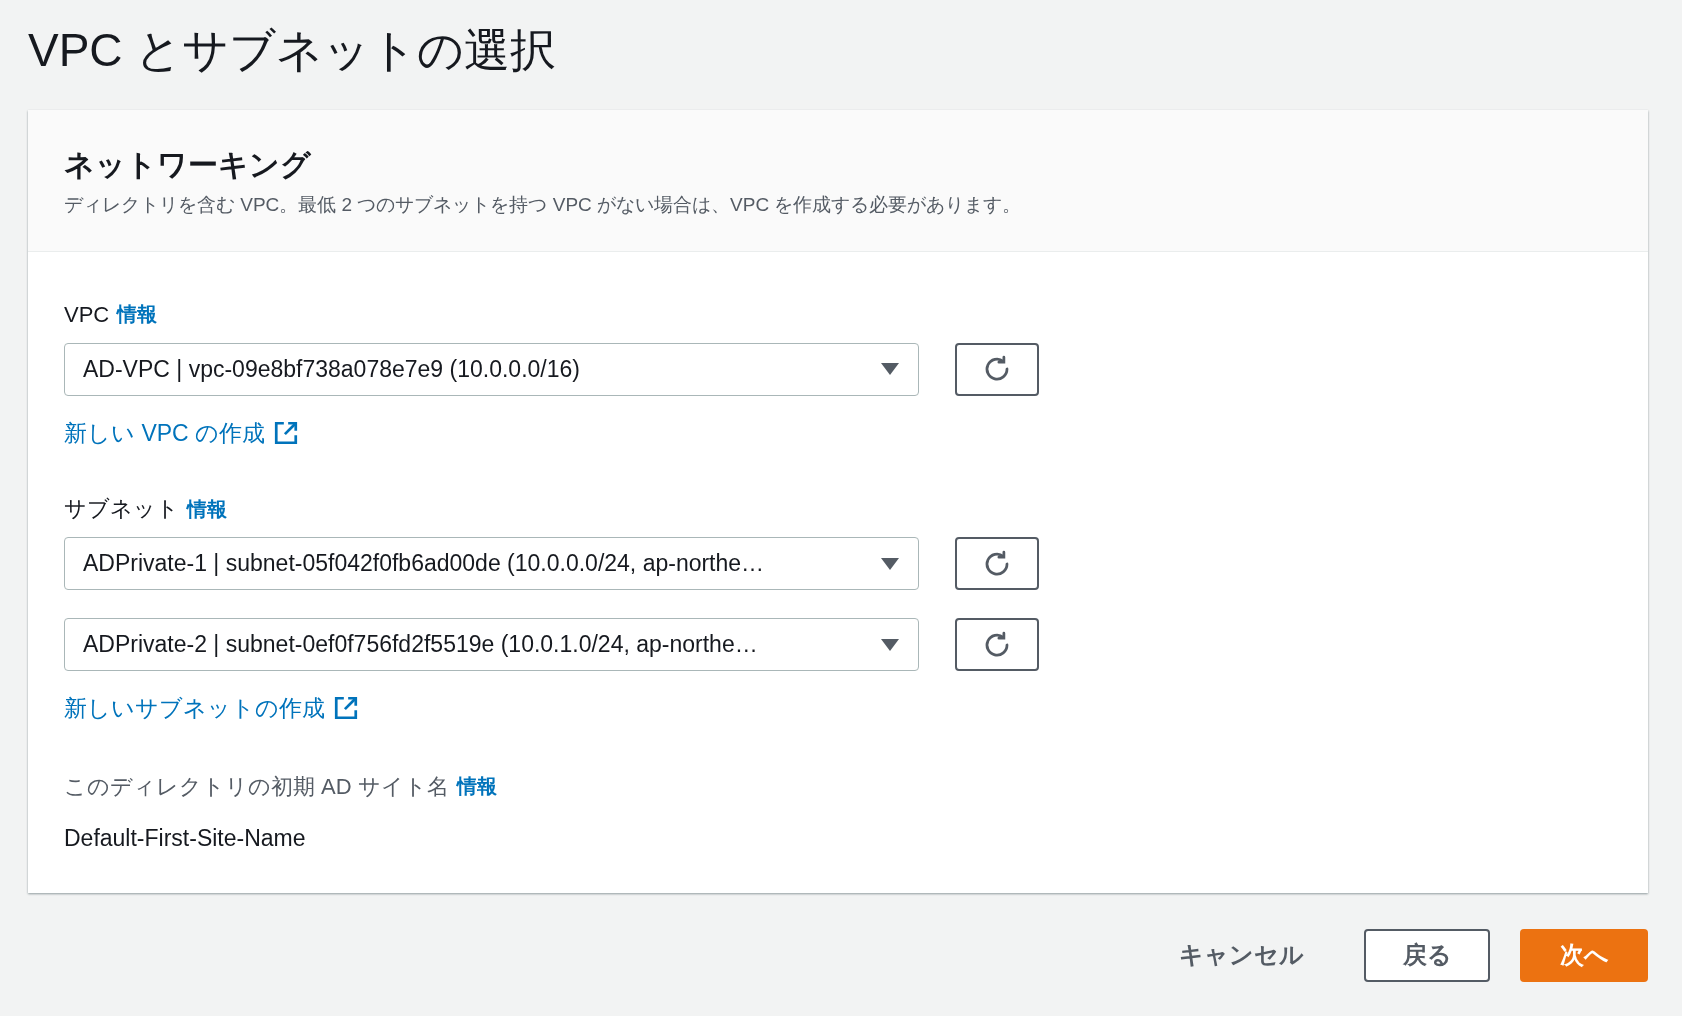 This screenshot has height=1016, width=1682. What do you see at coordinates (1584, 955) in the screenshot?
I see `next-button: 次へ` at bounding box center [1584, 955].